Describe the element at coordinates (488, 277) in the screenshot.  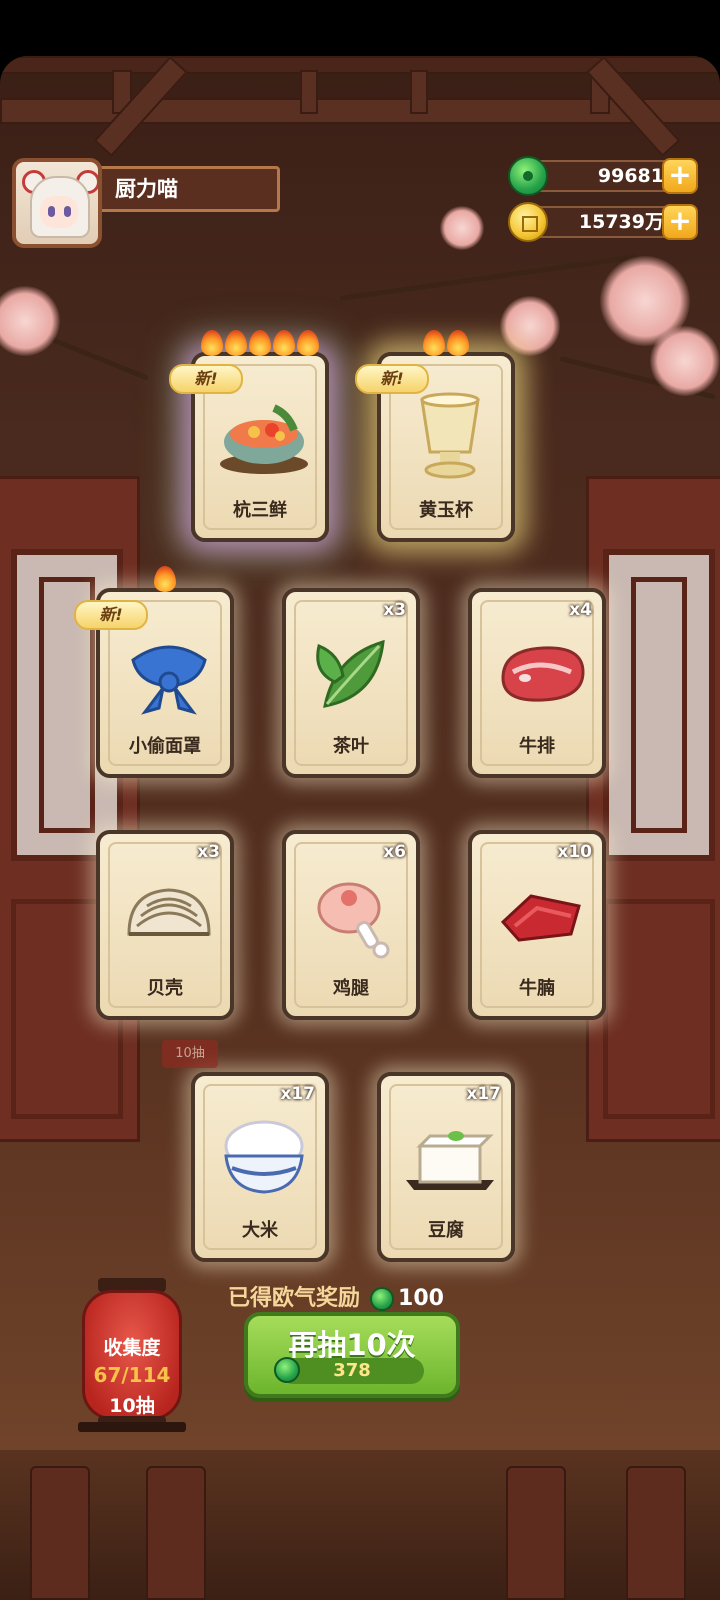
I see `blossom-branch` at that location.